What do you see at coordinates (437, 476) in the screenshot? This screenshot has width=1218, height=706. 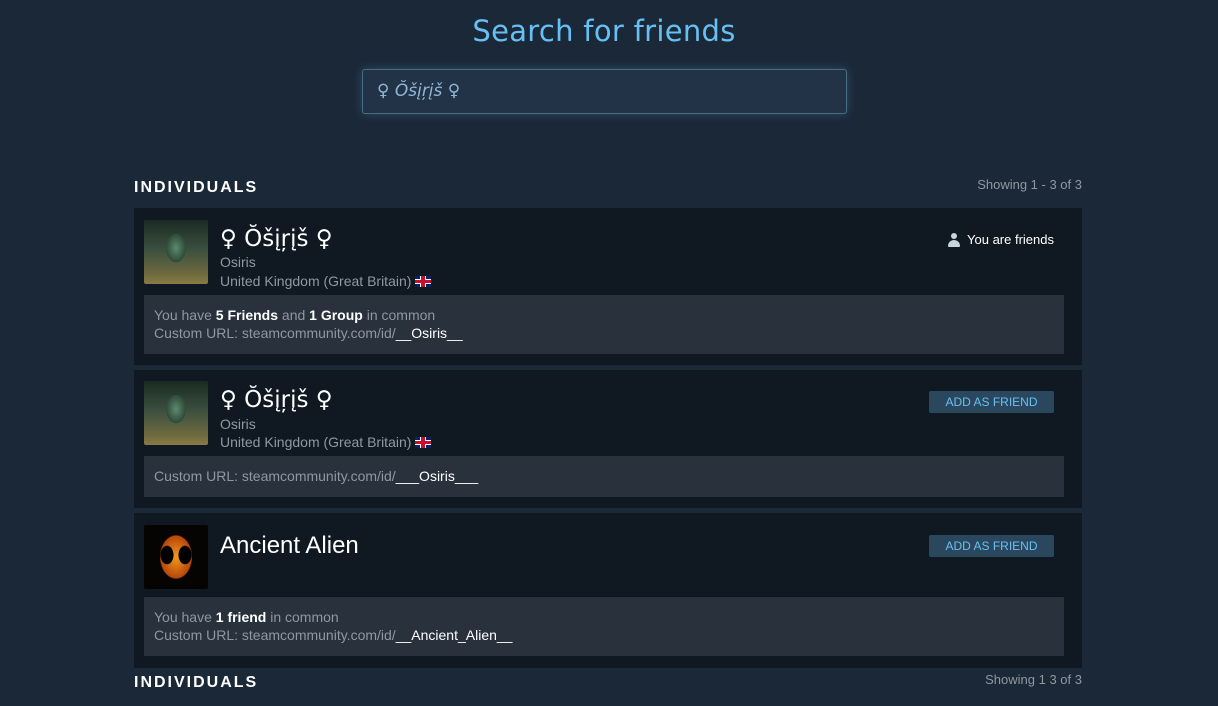 I see `custom-url-id: ___Osiris___` at bounding box center [437, 476].